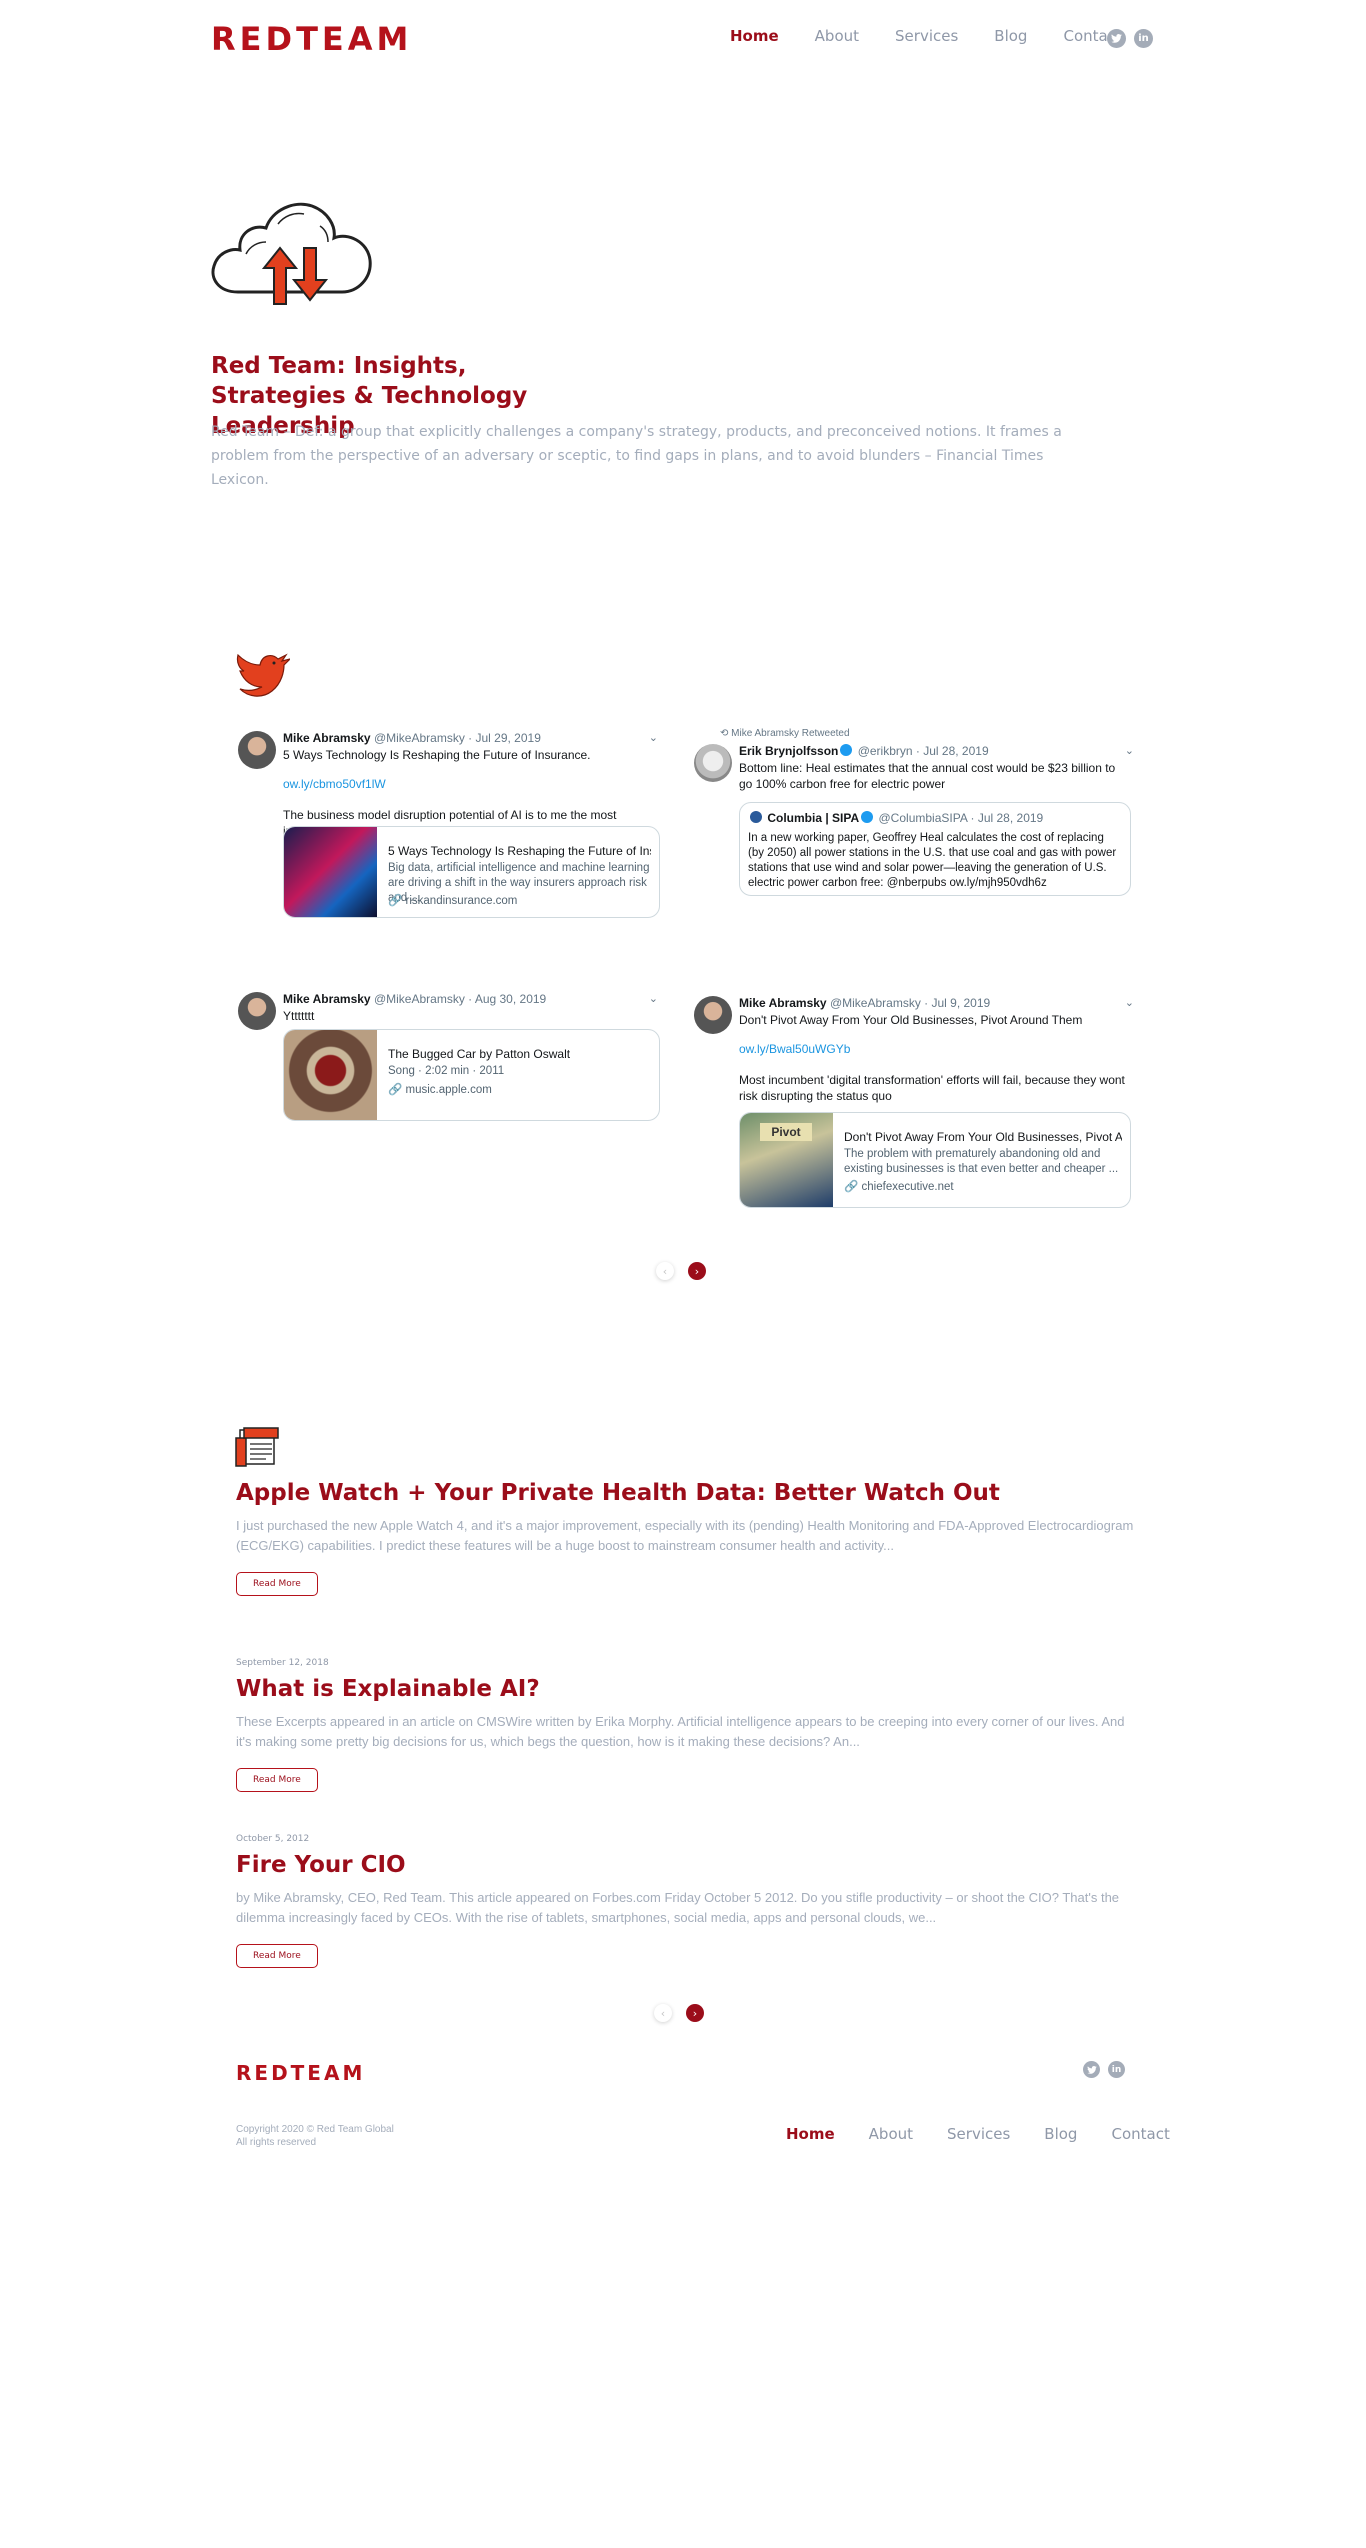 This screenshot has height=2548, width=1366. What do you see at coordinates (334, 784) in the screenshot?
I see `tweet-link: ow.ly/cbmo50vf1lW` at bounding box center [334, 784].